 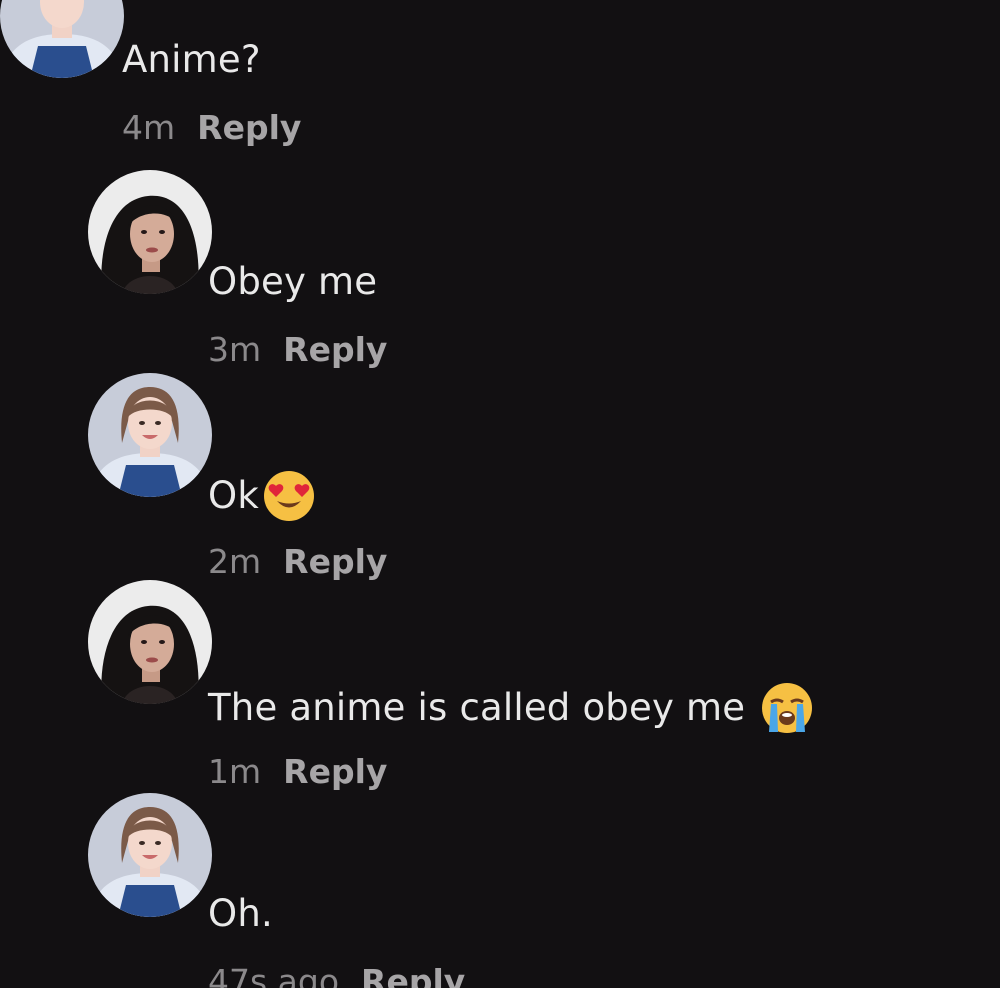 I want to click on comment-text: Obey me, so click(x=292, y=282).